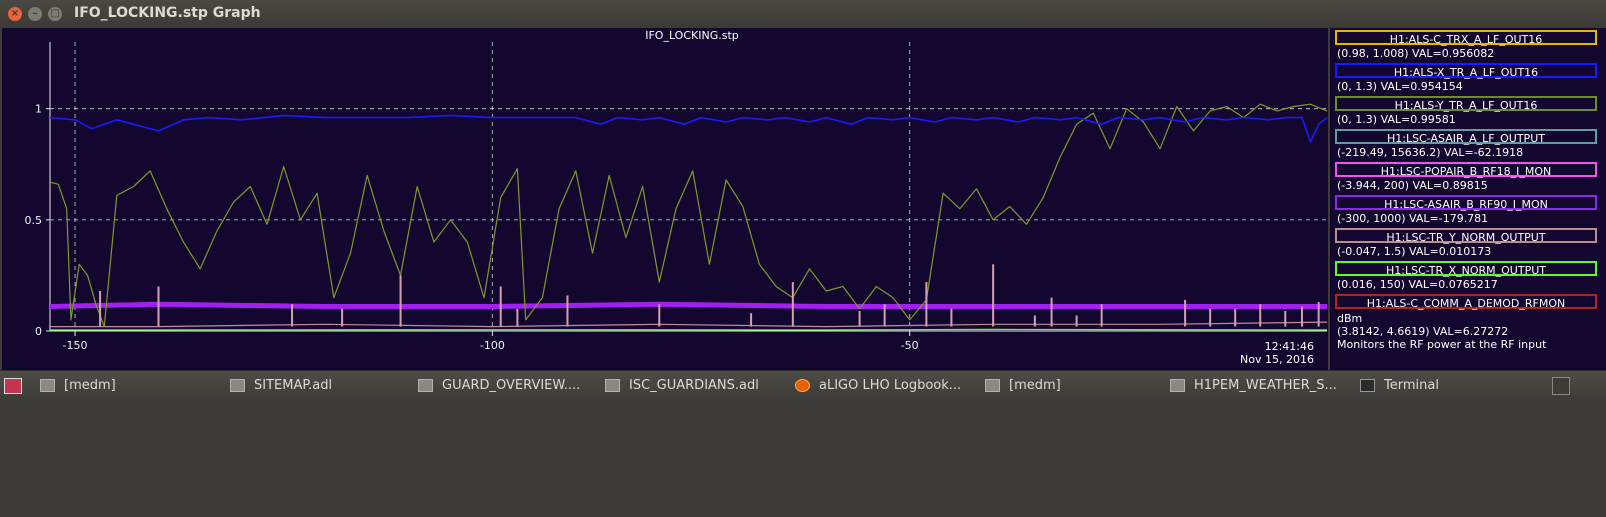 The image size is (1606, 517). Describe the element at coordinates (803, 14) in the screenshot. I see `window-titlebar: × – □ IFO_LOCKING.stp Graph` at that location.